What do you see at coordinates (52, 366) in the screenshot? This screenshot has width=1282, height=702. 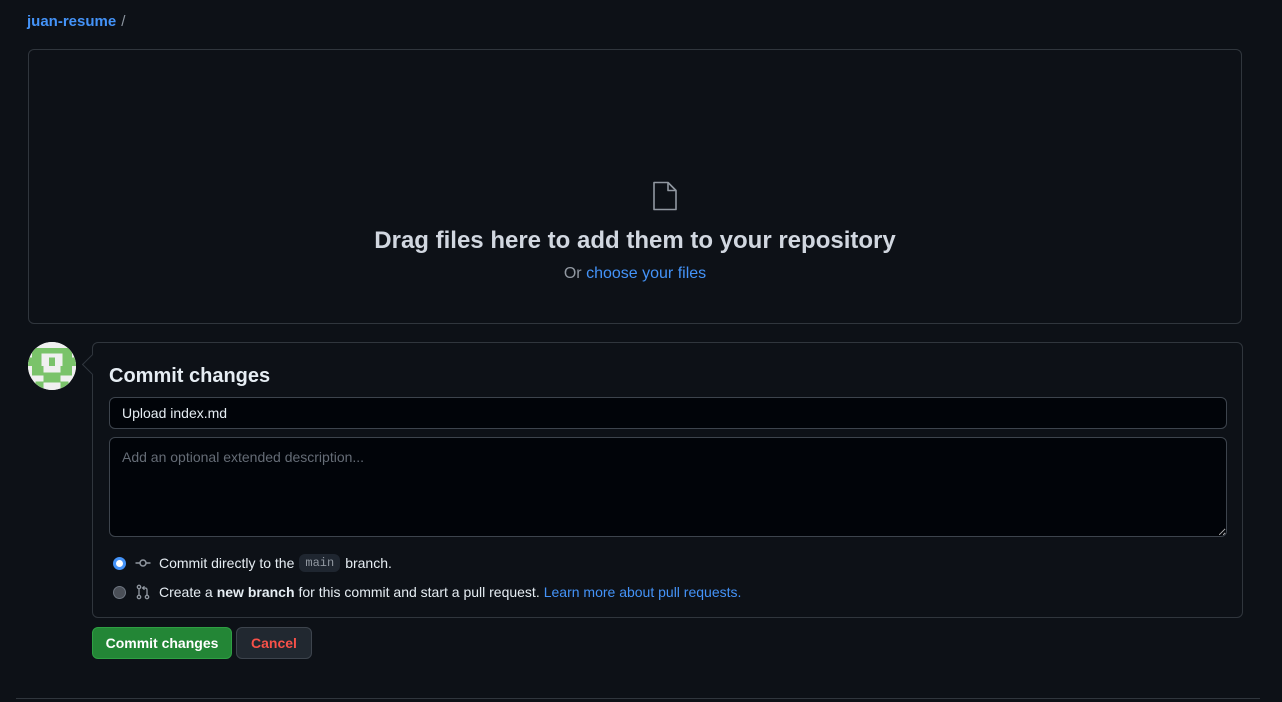 I see `avatar` at bounding box center [52, 366].